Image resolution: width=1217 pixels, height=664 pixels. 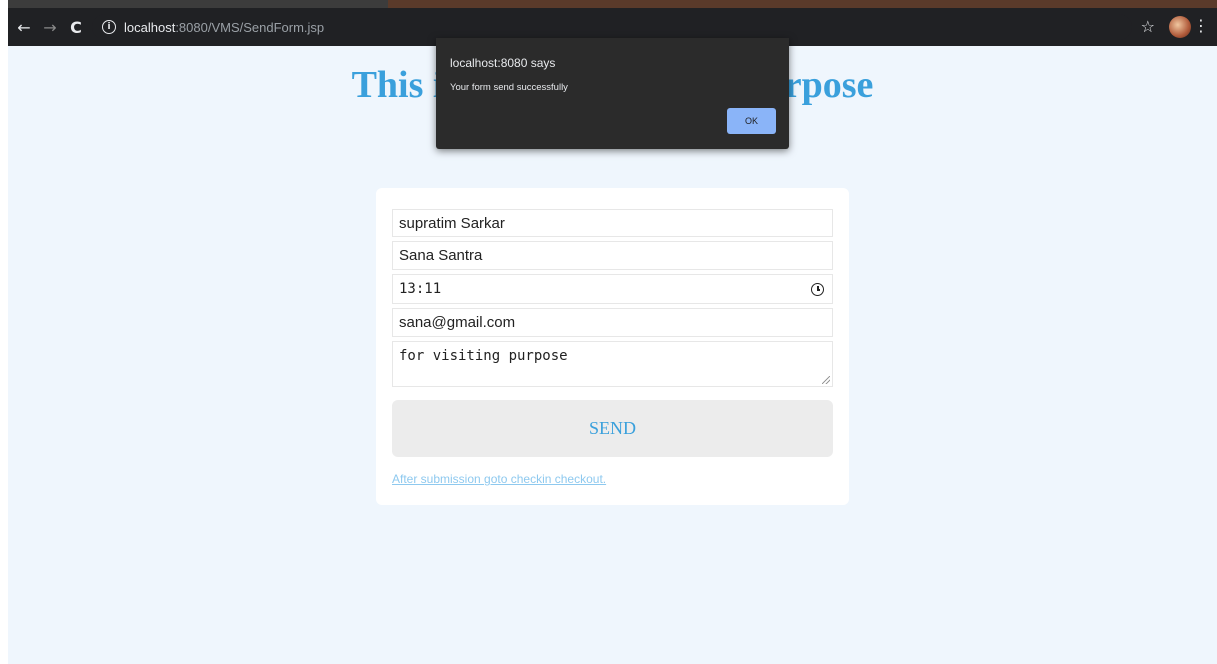 I want to click on dialog-message: Your form send successfully, so click(x=509, y=87).